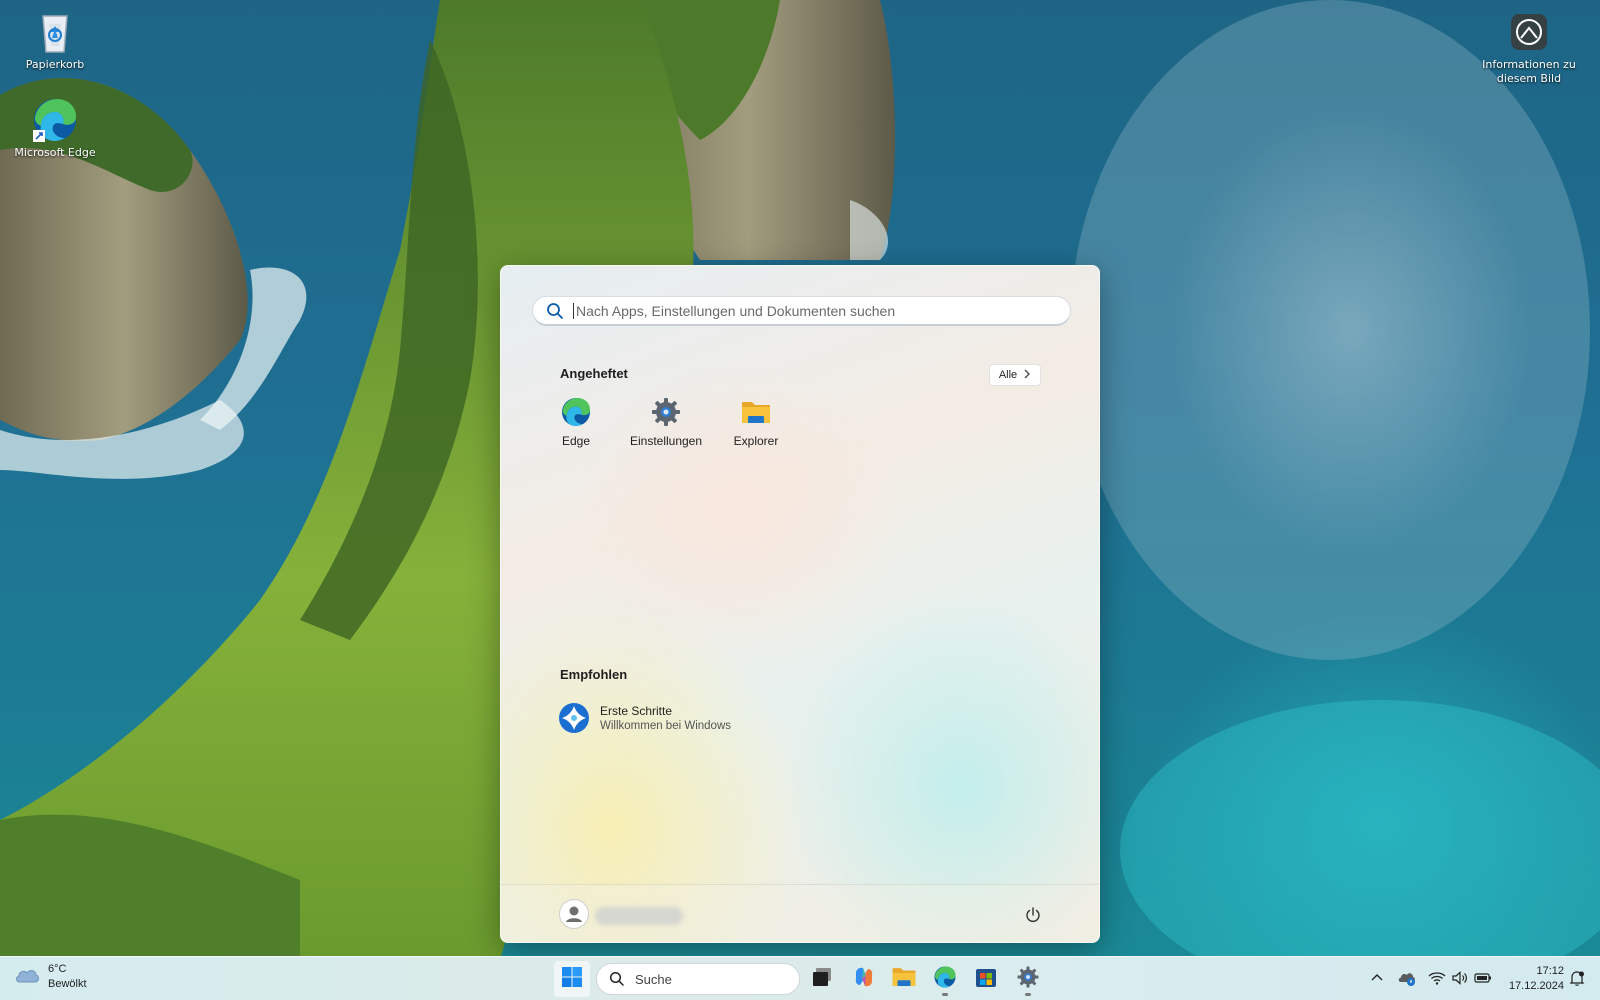 The height and width of the screenshot is (1000, 1600). I want to click on pinned-app-settings: Einstellungen, so click(666, 422).